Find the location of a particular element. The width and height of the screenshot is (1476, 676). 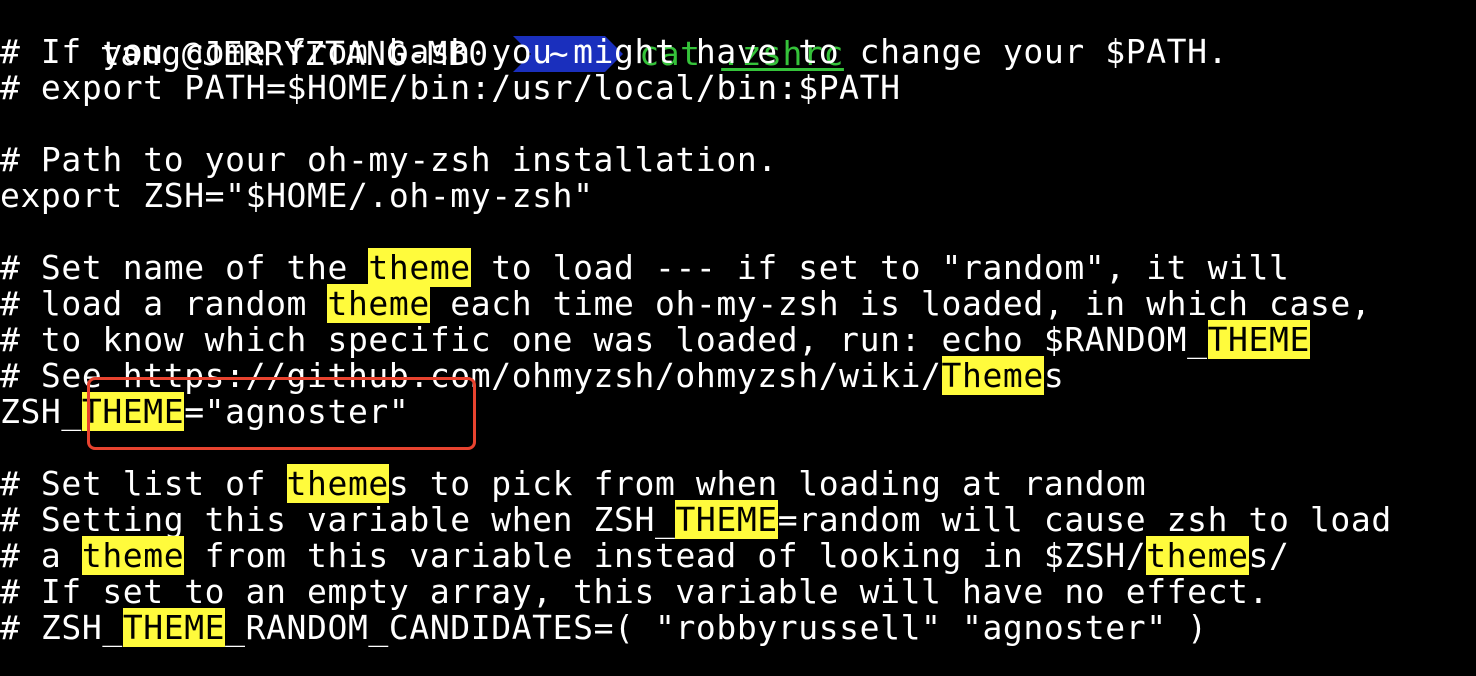

output-text: # Path to your oh-my-zsh installation. is located at coordinates (389, 159).